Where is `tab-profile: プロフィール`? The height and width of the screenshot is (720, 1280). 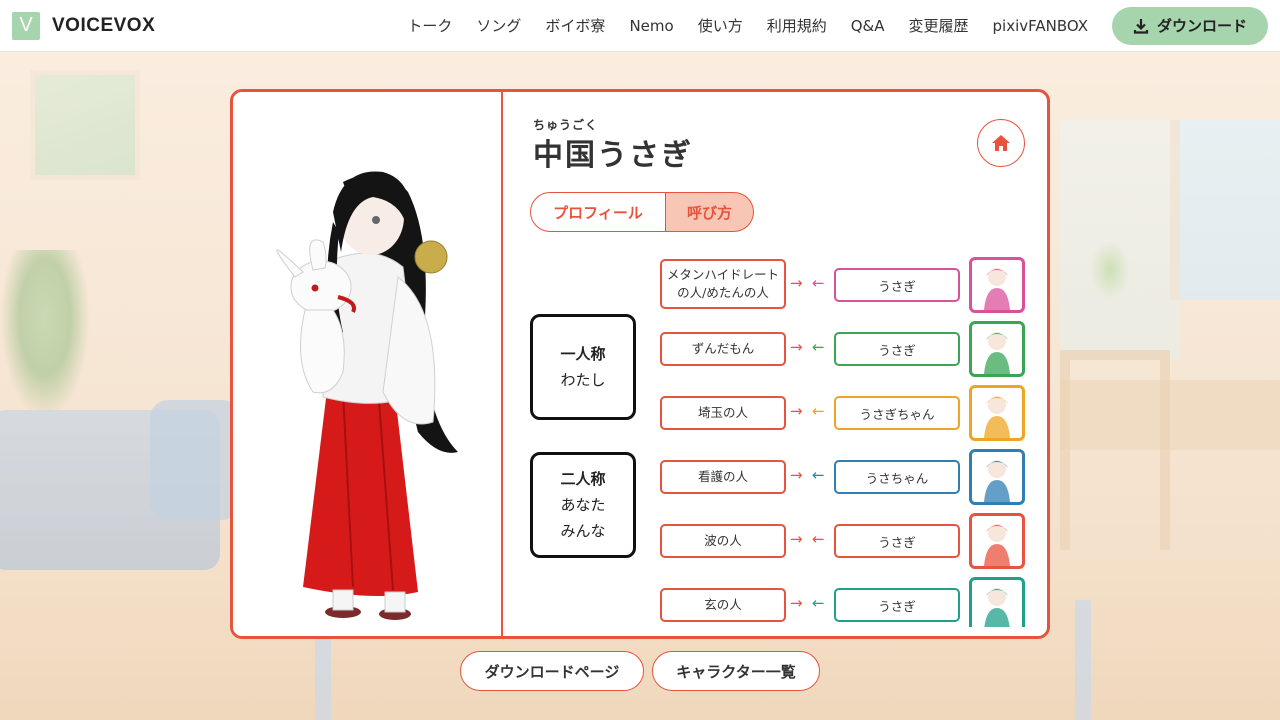 tab-profile: プロフィール is located at coordinates (598, 212).